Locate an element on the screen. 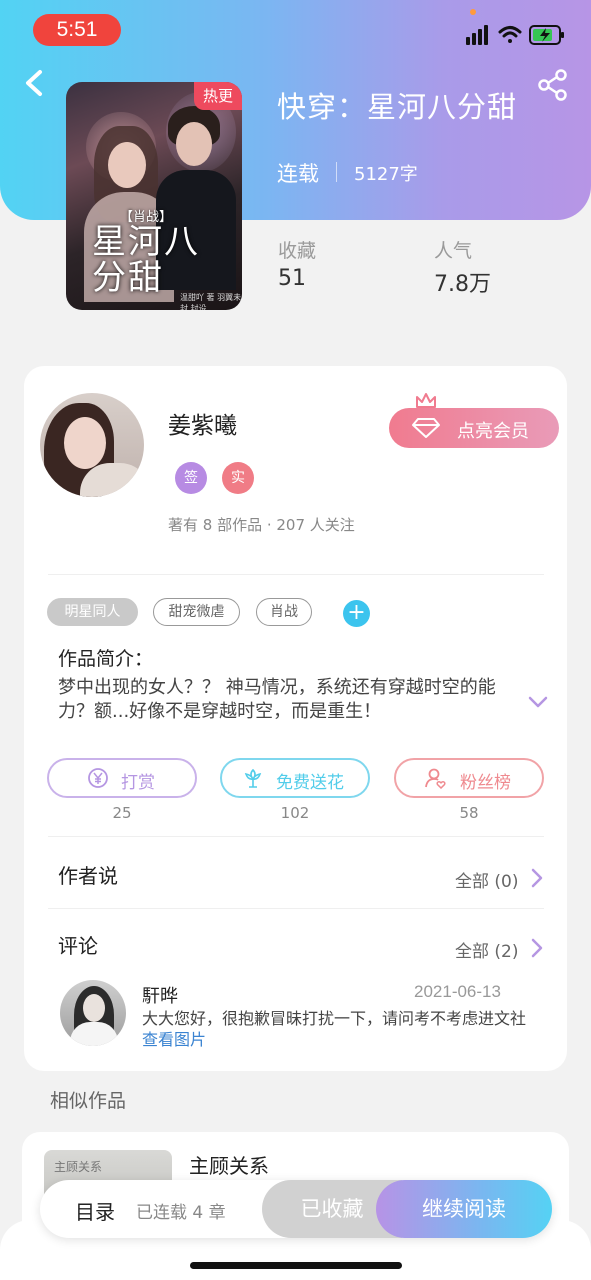 The image size is (591, 1280). comments-all-link: 全部 (2) is located at coordinates (486, 949).